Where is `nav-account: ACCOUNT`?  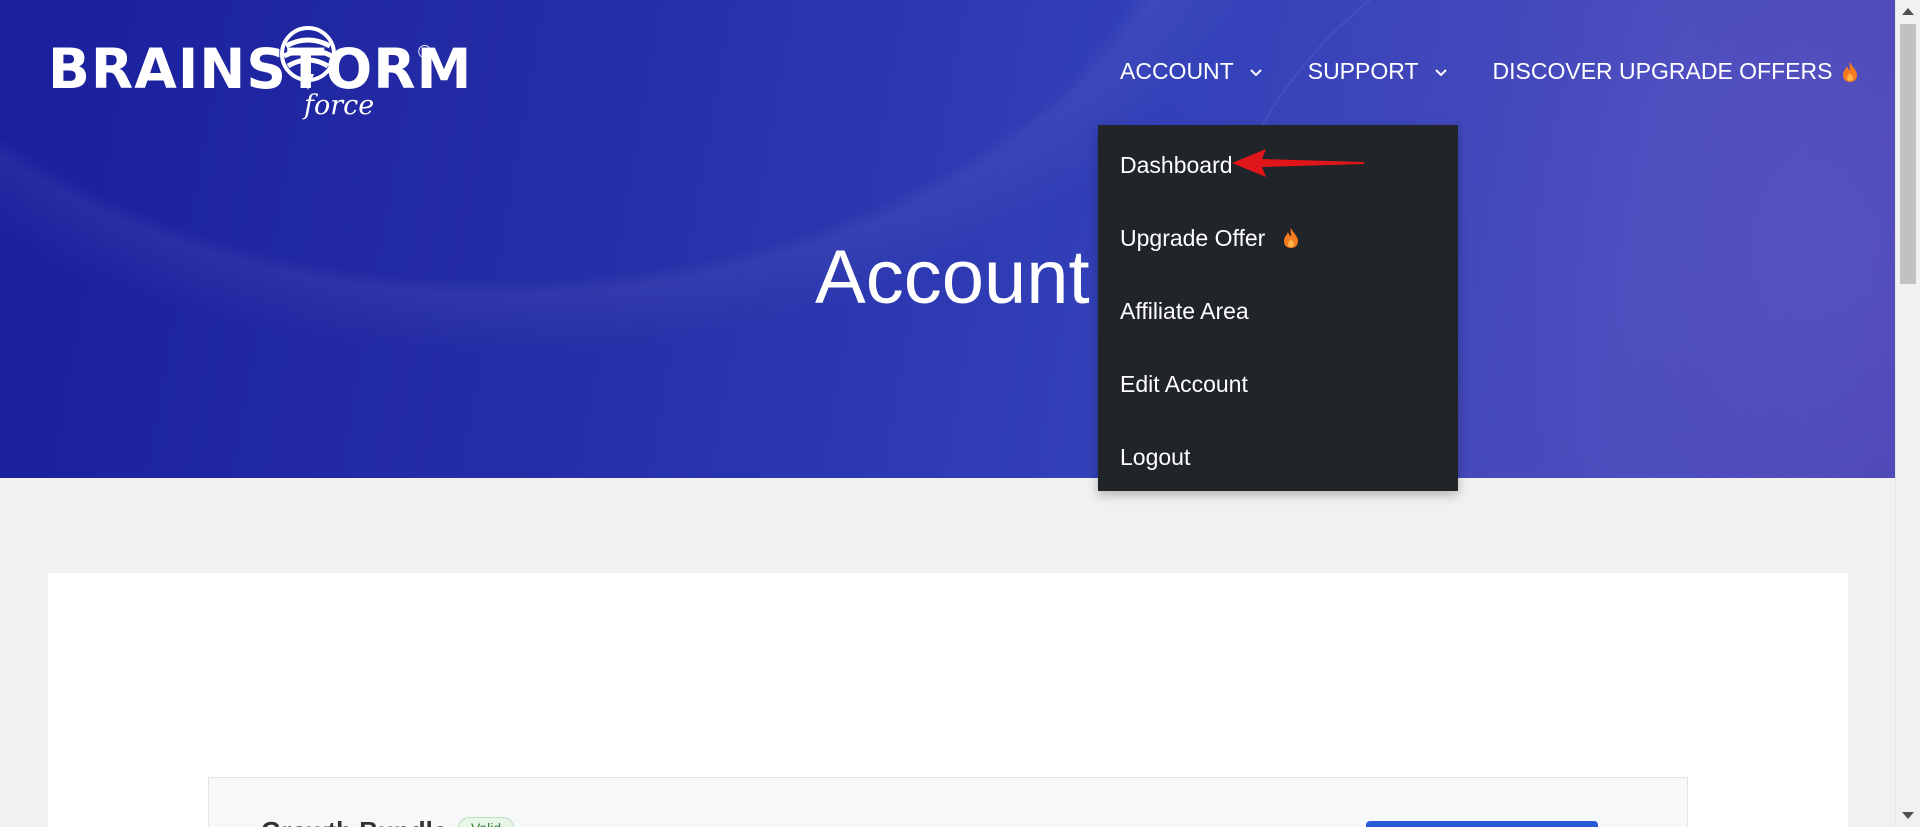
nav-account: ACCOUNT is located at coordinates (1192, 71).